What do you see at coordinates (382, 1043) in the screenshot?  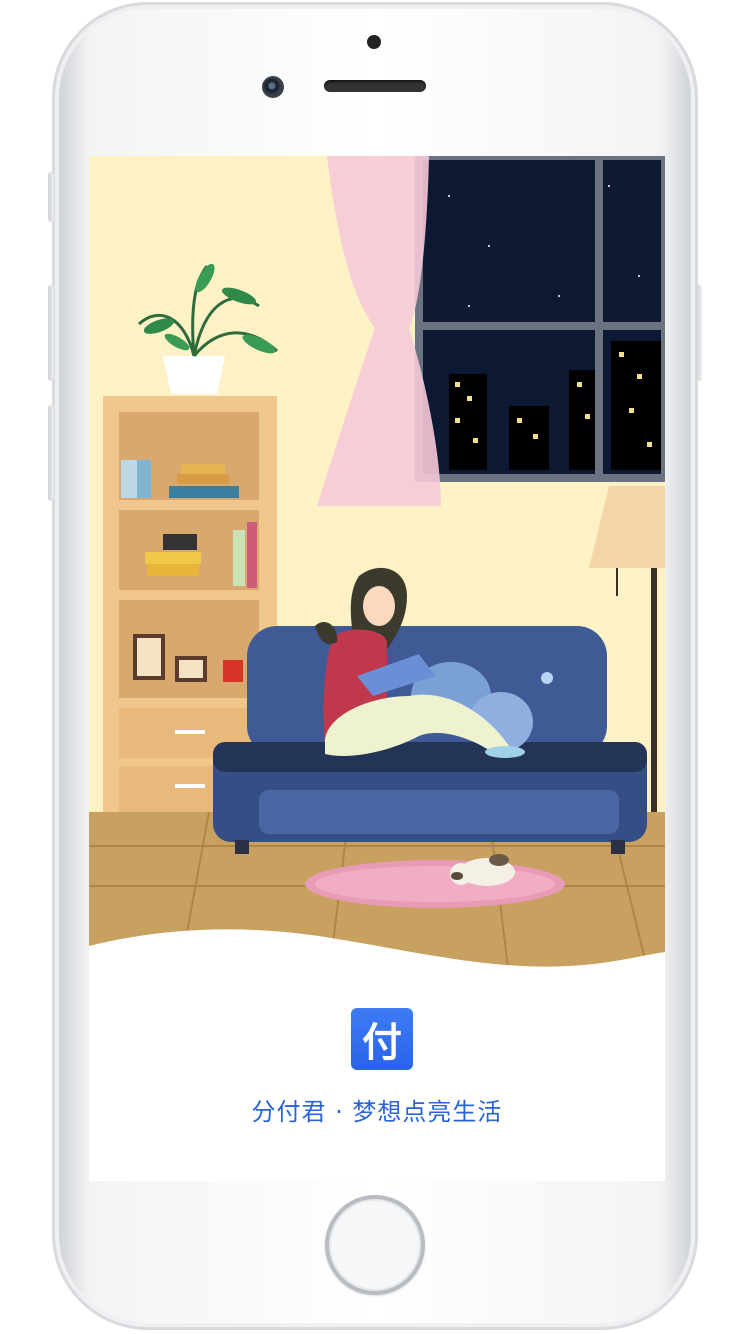 I see `logo-char: 付` at bounding box center [382, 1043].